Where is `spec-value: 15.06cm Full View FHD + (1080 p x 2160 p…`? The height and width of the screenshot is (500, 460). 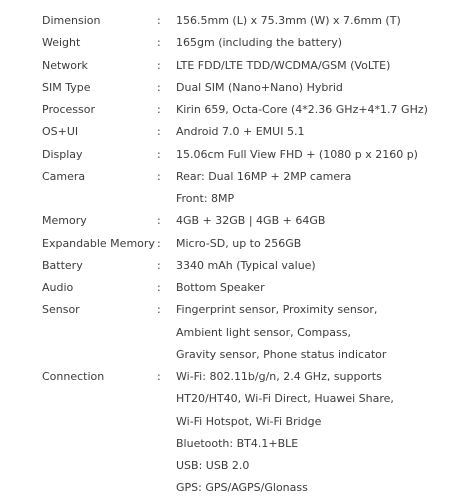 spec-value: 15.06cm Full View FHD + (1080 p x 2160 p… is located at coordinates (297, 154).